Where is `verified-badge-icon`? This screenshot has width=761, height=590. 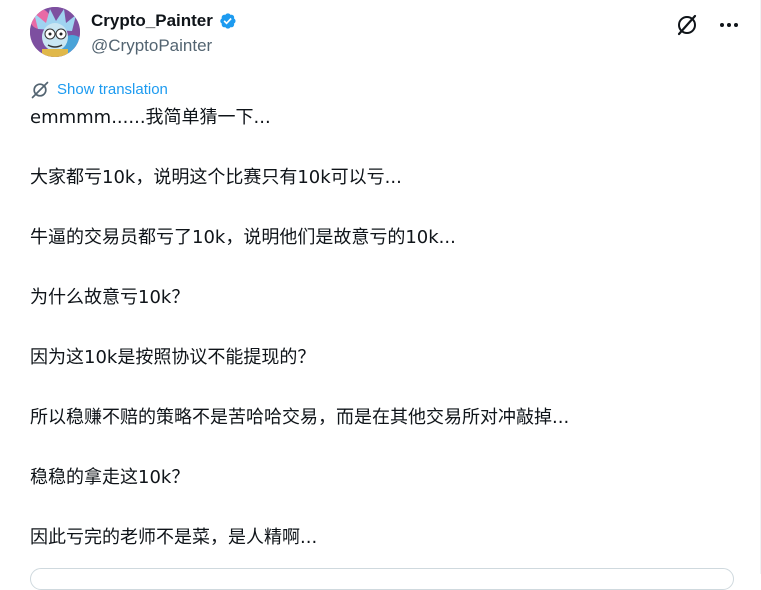
verified-badge-icon is located at coordinates (227, 21).